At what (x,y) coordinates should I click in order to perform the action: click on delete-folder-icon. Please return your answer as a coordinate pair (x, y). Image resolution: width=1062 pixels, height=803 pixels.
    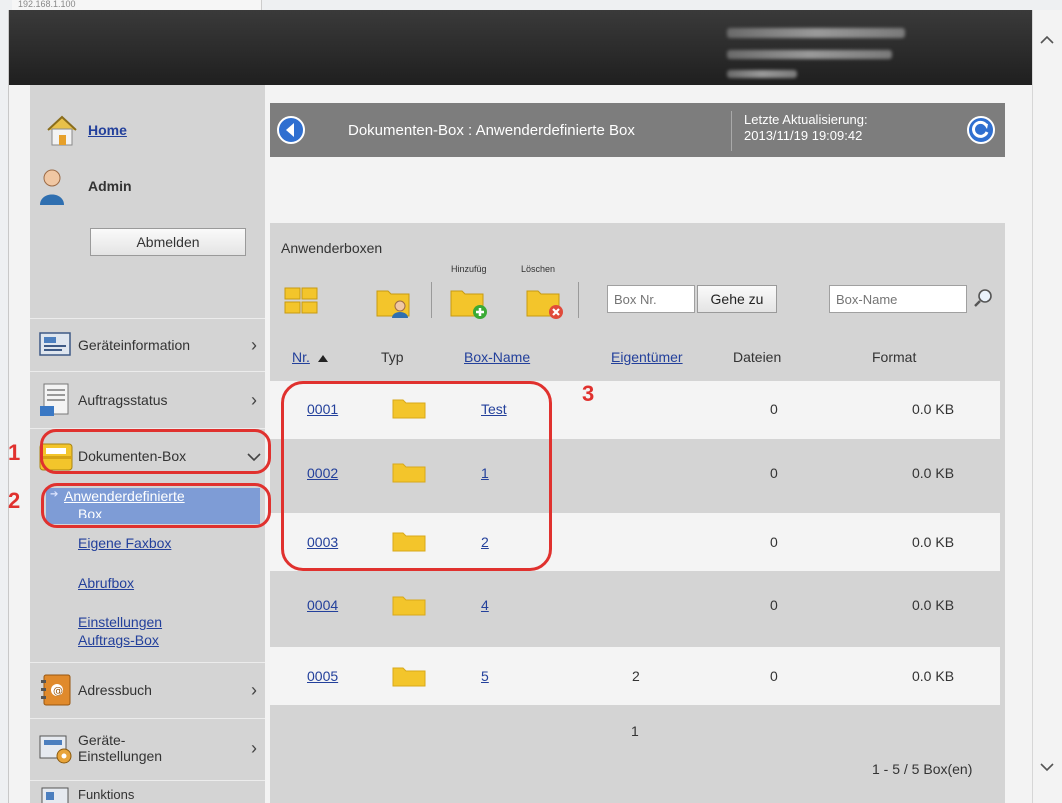
    Looking at the image, I should click on (546, 301).